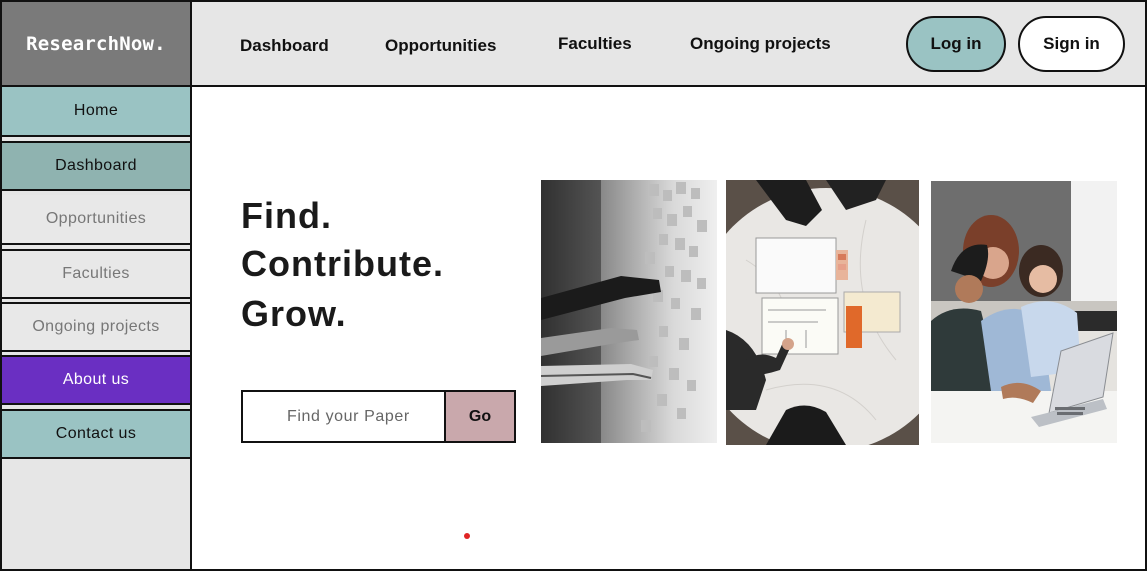 This screenshot has height=571, width=1147. I want to click on logo: ResearchNow., so click(96, 43).